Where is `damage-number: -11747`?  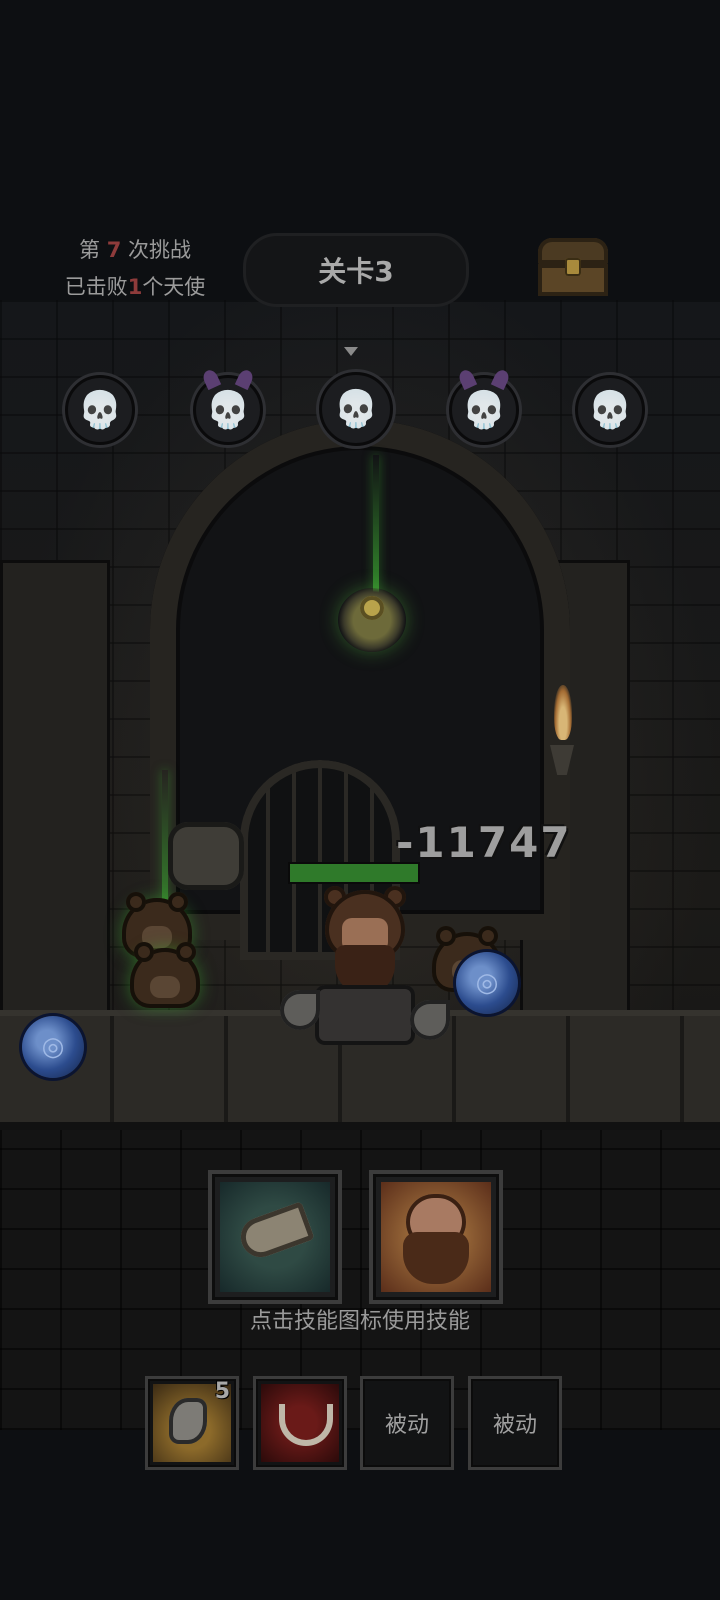 damage-number: -11747 is located at coordinates (484, 842).